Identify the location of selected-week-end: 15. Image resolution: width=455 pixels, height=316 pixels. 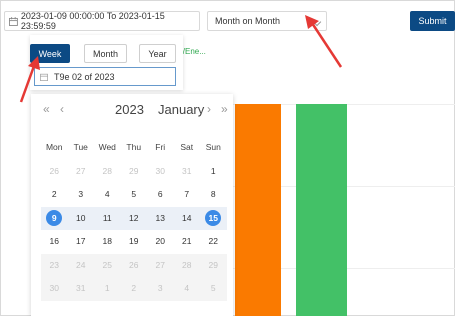
(213, 218).